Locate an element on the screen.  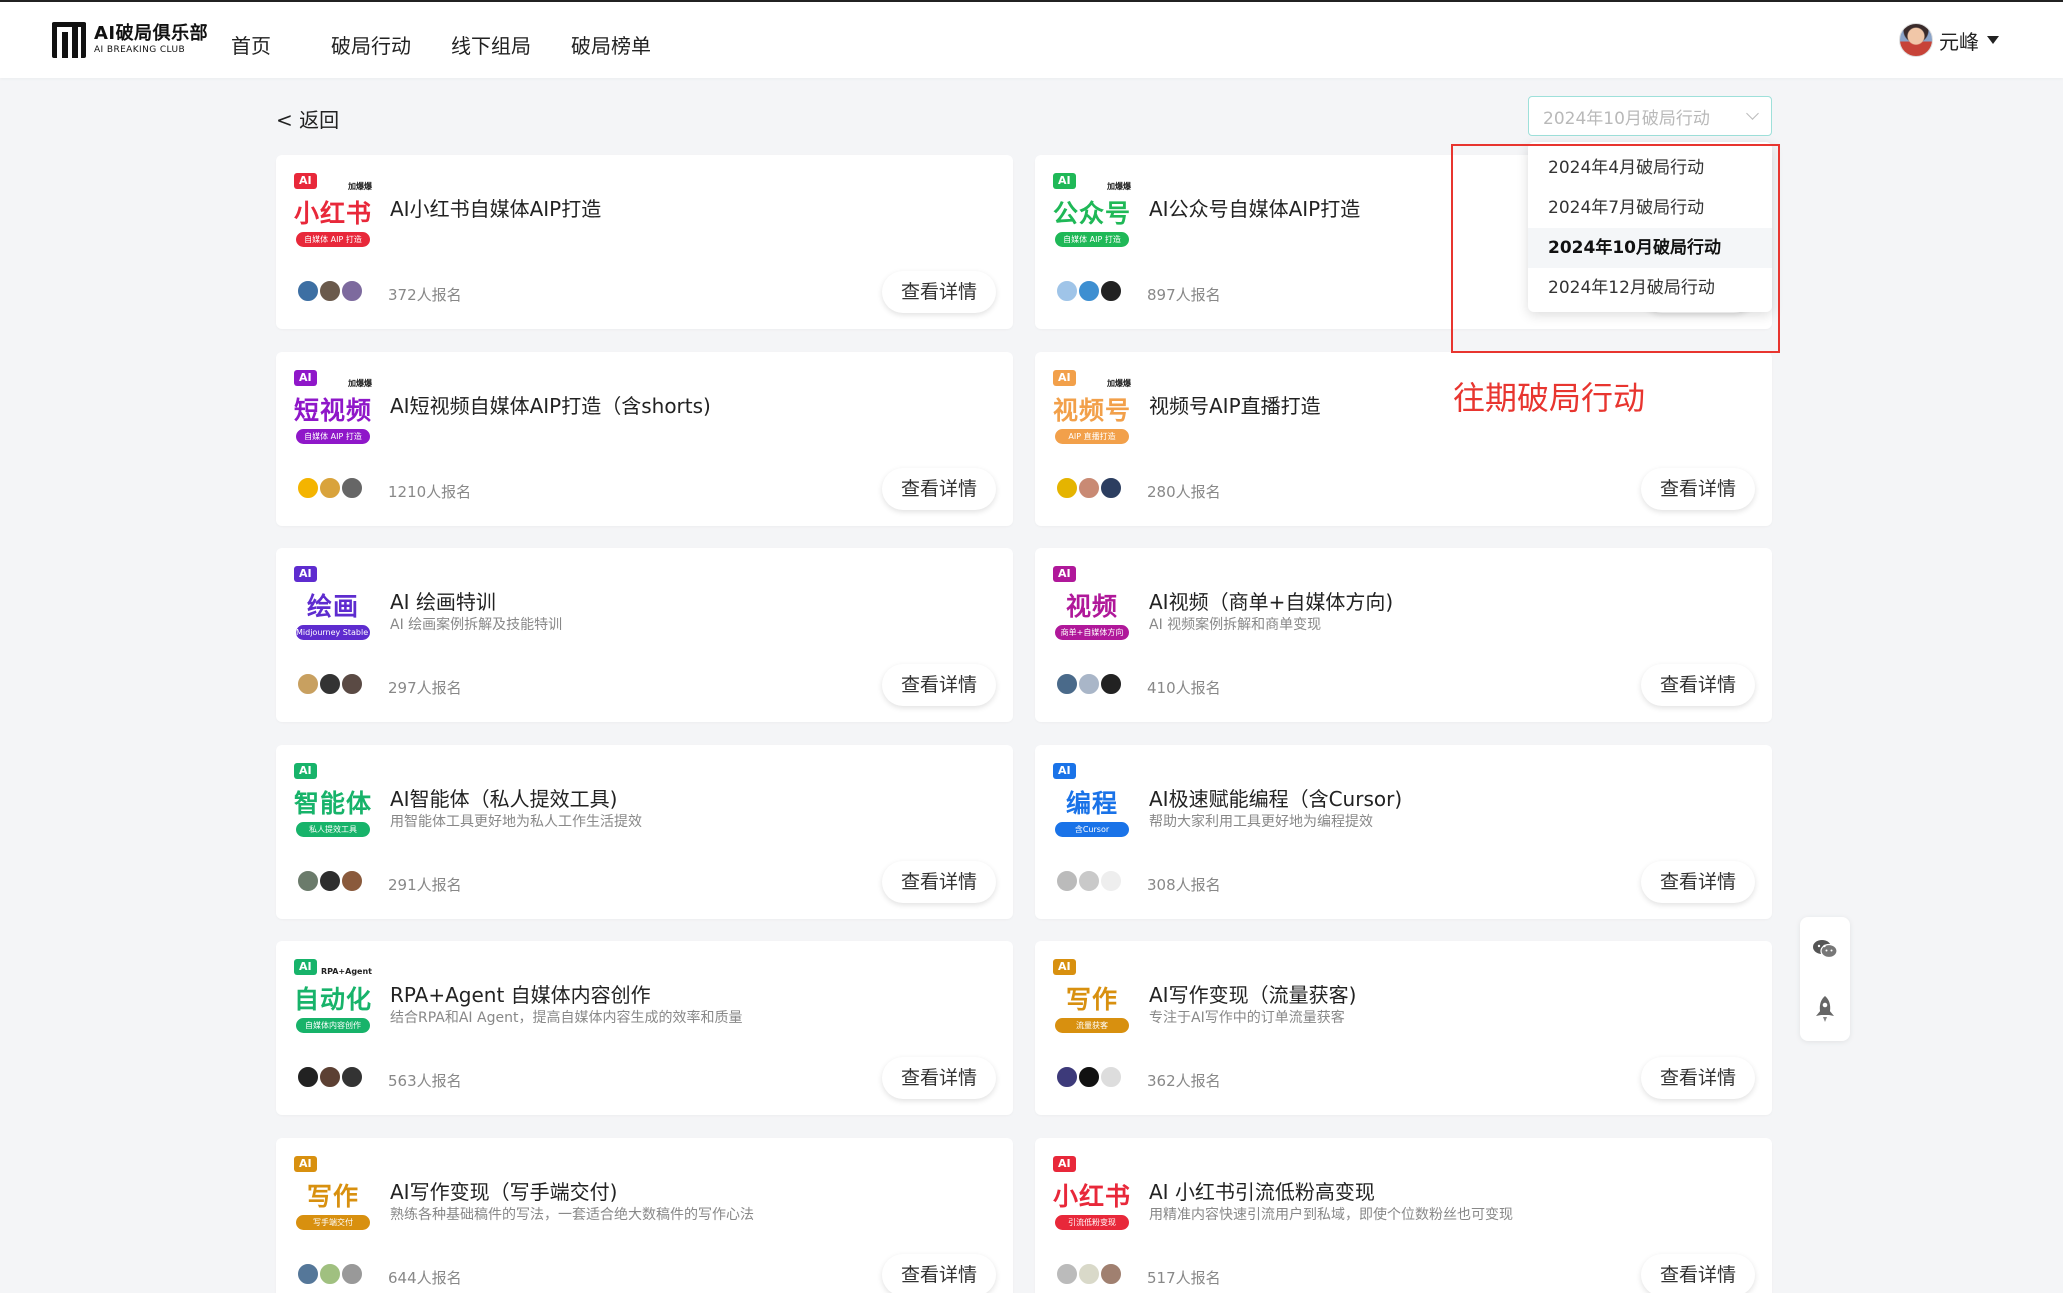
wechat-button is located at coordinates (1825, 949).